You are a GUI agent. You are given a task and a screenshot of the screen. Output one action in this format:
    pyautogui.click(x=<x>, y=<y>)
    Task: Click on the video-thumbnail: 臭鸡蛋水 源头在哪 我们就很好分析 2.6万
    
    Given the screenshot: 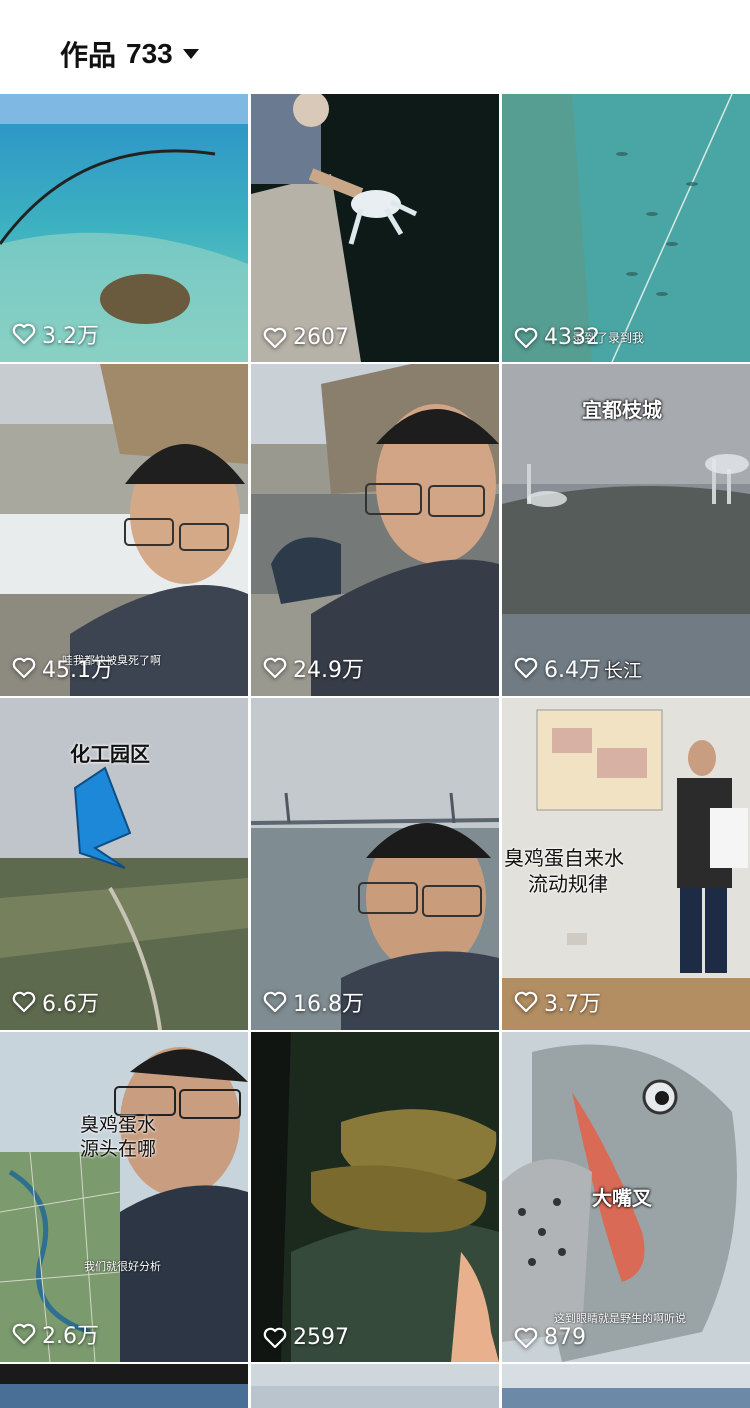 What is the action you would take?
    pyautogui.click(x=124, y=1197)
    